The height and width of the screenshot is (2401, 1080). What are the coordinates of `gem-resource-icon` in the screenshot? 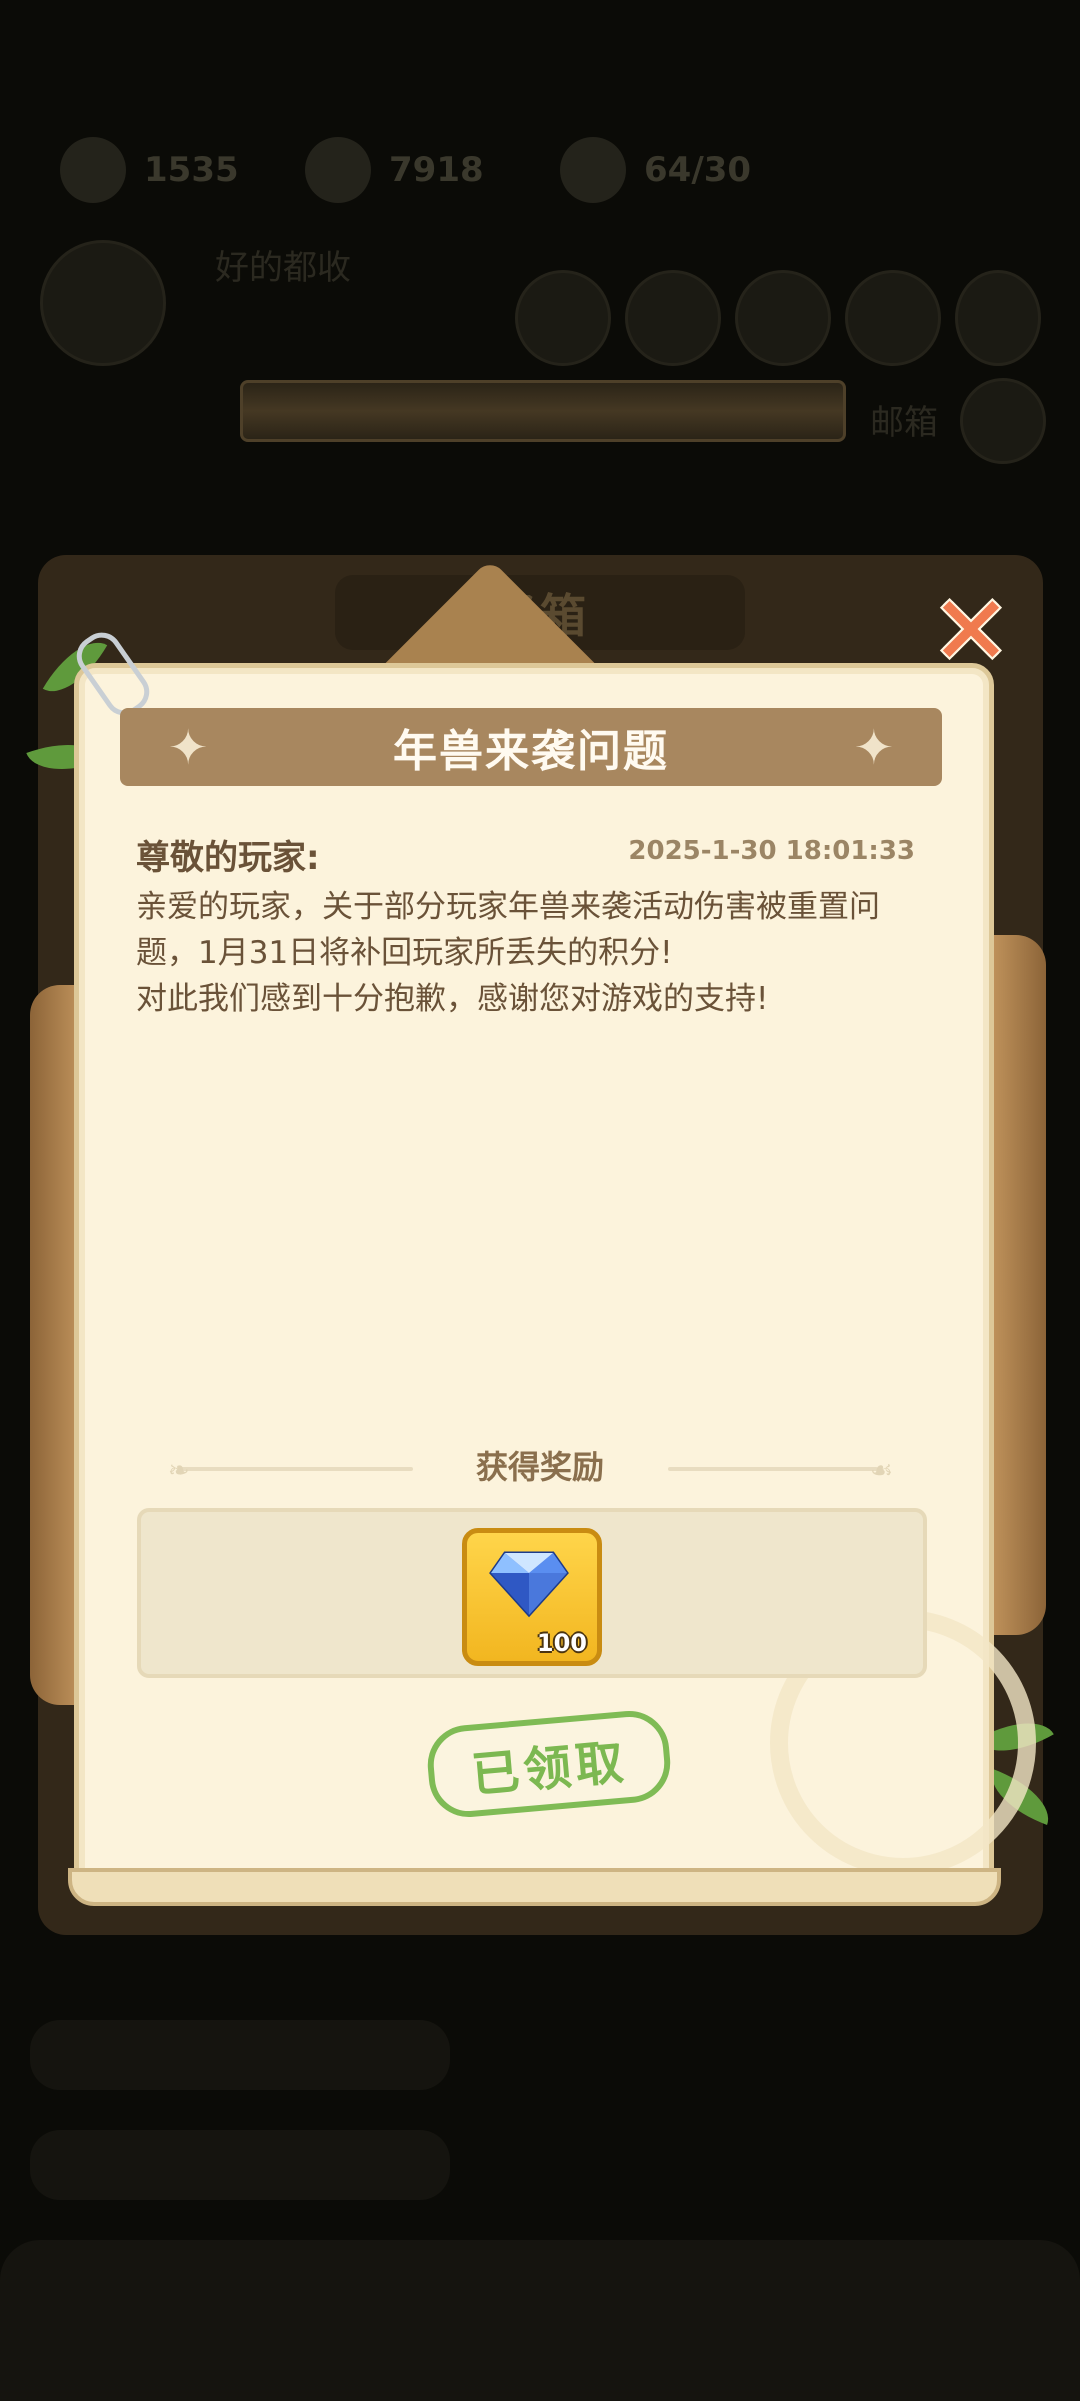 It's located at (93, 170).